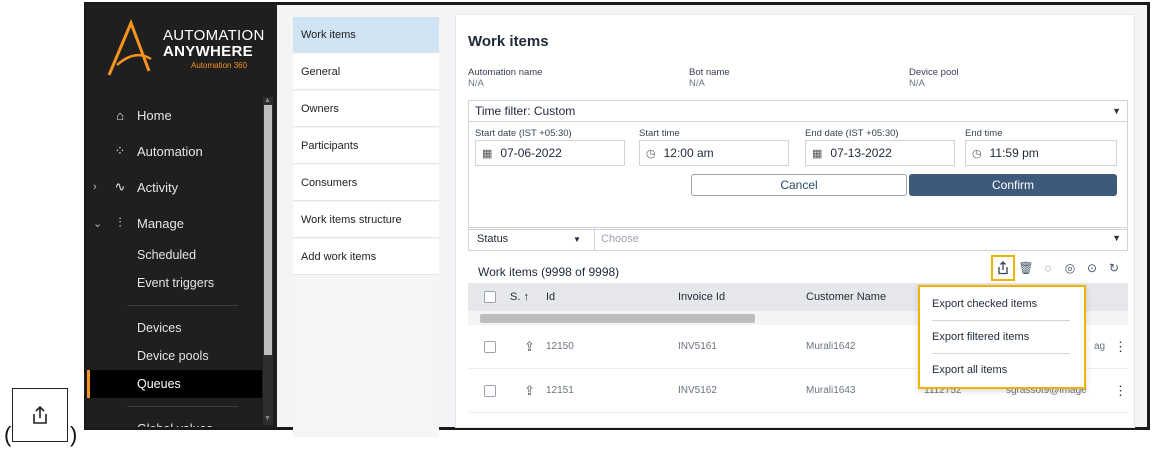 This screenshot has width=1152, height=451. Describe the element at coordinates (267, 100) in the screenshot. I see `scroll-up-icon: ▲` at that location.